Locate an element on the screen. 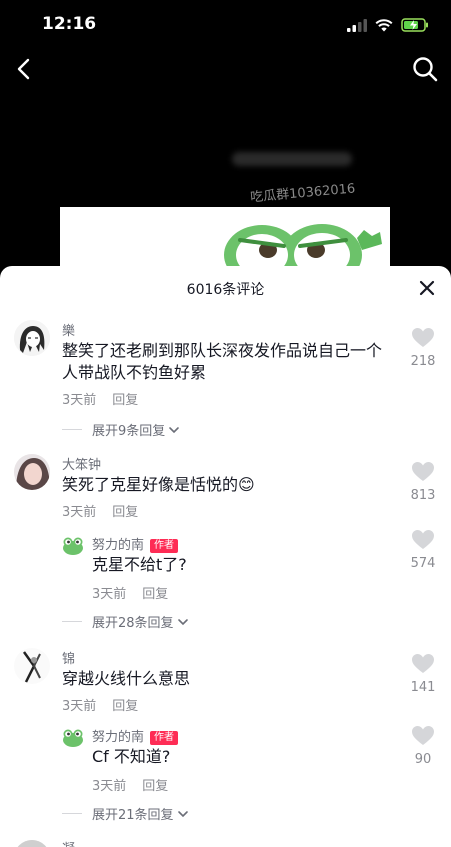 The width and height of the screenshot is (451, 847). battery-charging-icon is located at coordinates (414, 25).